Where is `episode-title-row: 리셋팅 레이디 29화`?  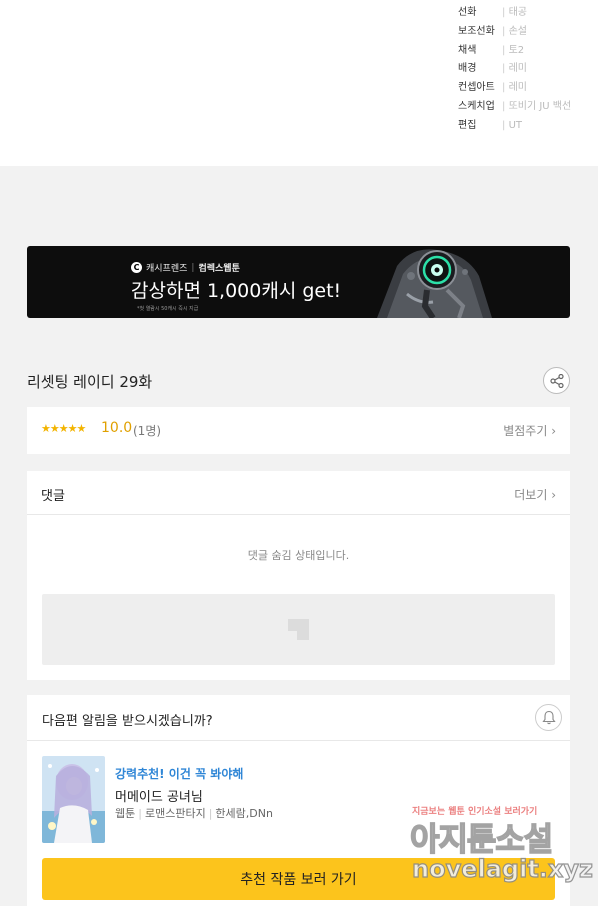 episode-title-row: 리셋팅 레이디 29화 is located at coordinates (298, 381).